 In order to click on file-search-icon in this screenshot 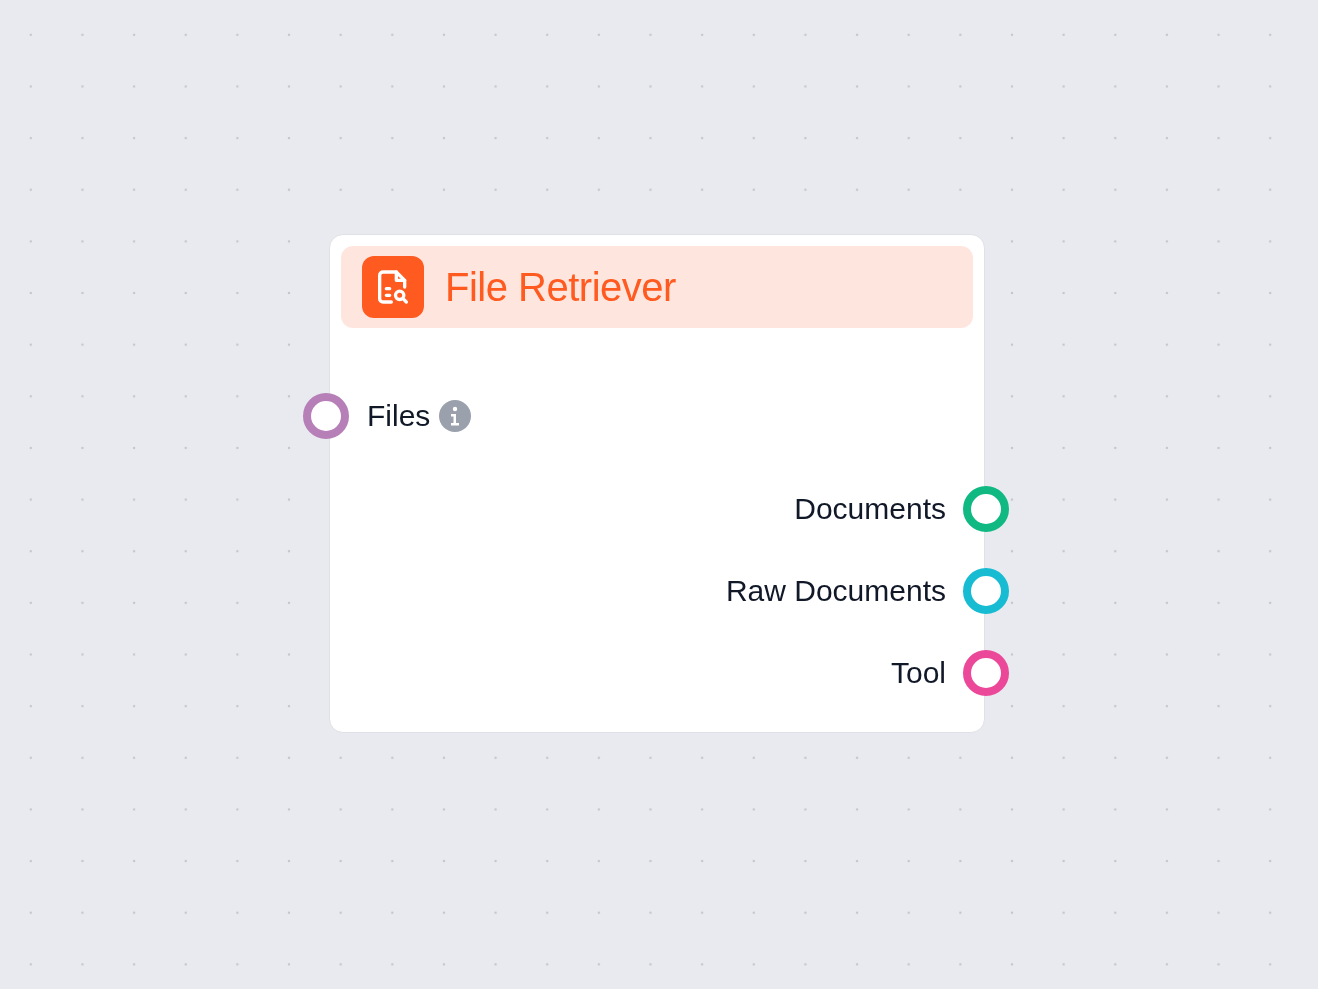, I will do `click(393, 287)`.